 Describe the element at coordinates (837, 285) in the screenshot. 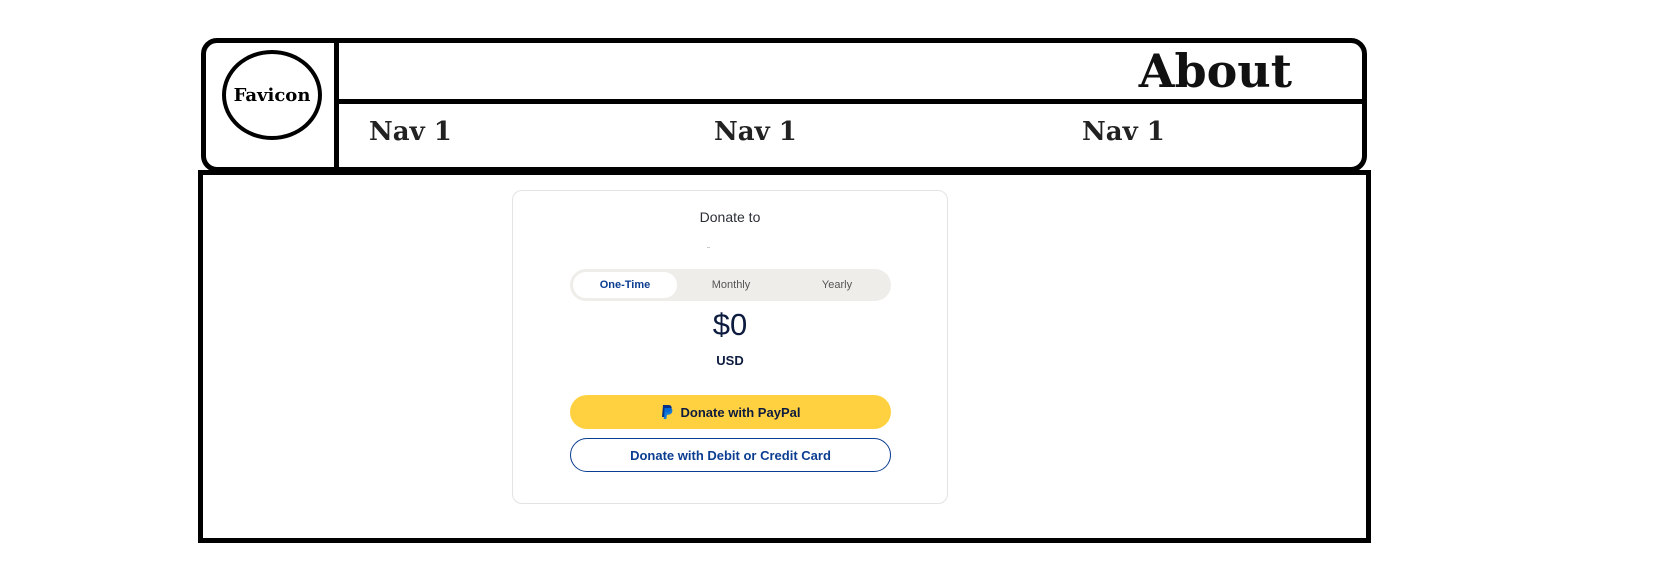

I see `frequency-yearly-tab: Yearly` at that location.